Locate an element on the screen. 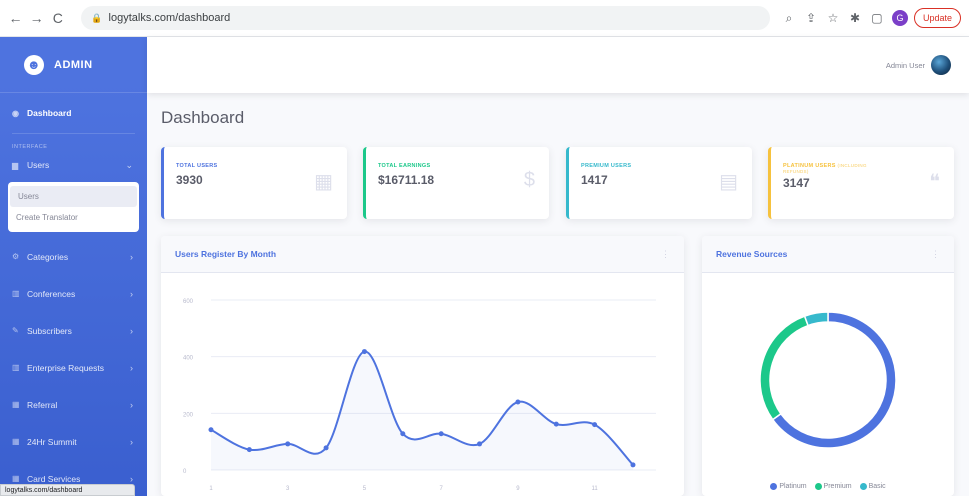  sidebar-item-label: Categories is located at coordinates (48, 256).